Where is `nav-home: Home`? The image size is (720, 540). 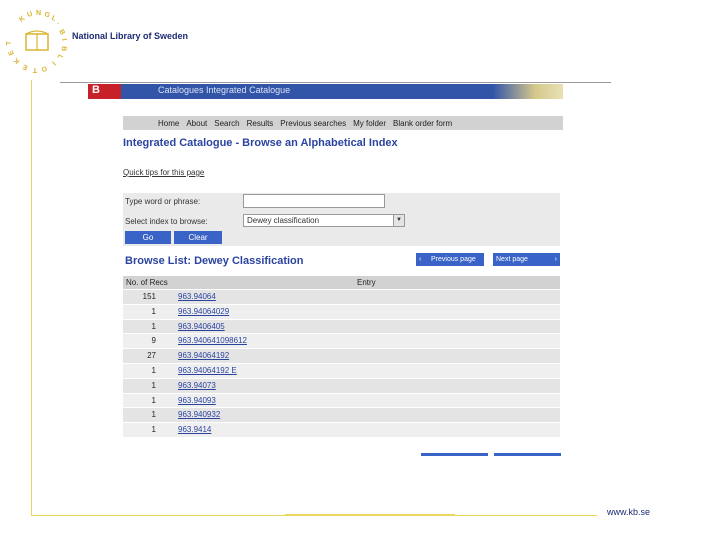
nav-home: Home is located at coordinates (168, 123).